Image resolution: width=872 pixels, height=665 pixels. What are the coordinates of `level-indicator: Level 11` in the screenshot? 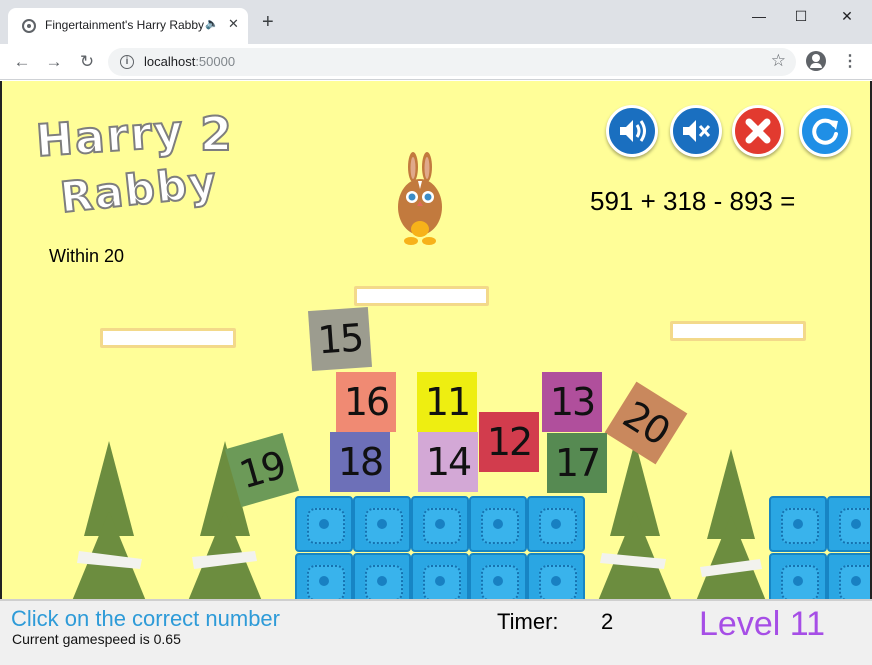 It's located at (762, 624).